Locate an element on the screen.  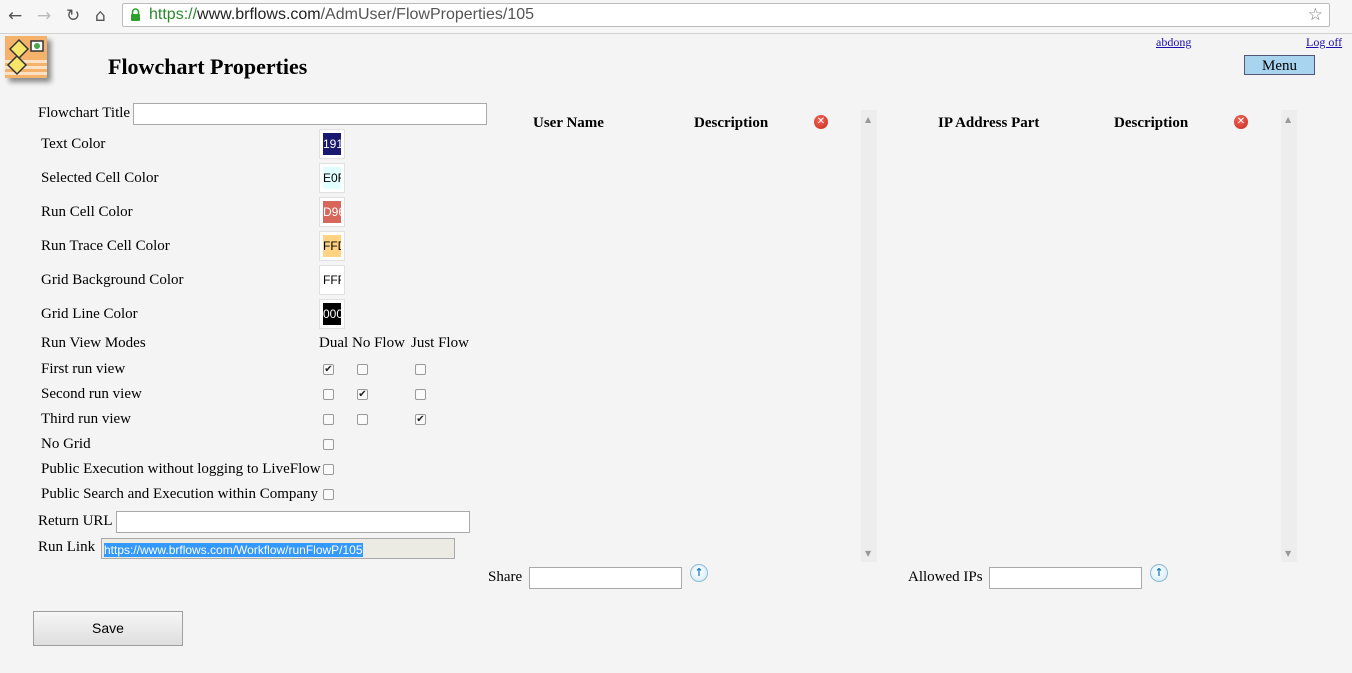
flowchart-title-input is located at coordinates (310, 114).